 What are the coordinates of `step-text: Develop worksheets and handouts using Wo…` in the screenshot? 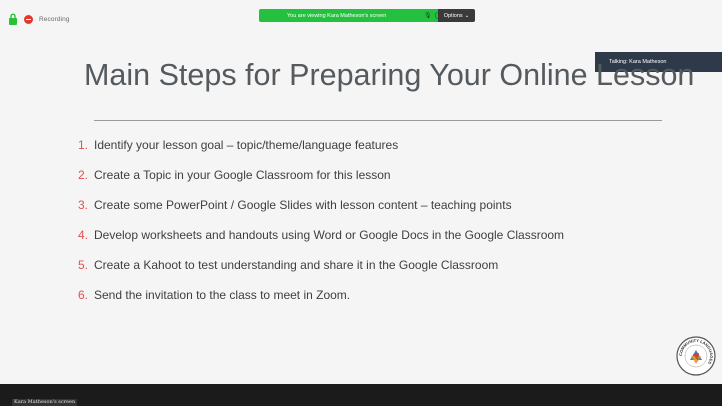 It's located at (329, 235).